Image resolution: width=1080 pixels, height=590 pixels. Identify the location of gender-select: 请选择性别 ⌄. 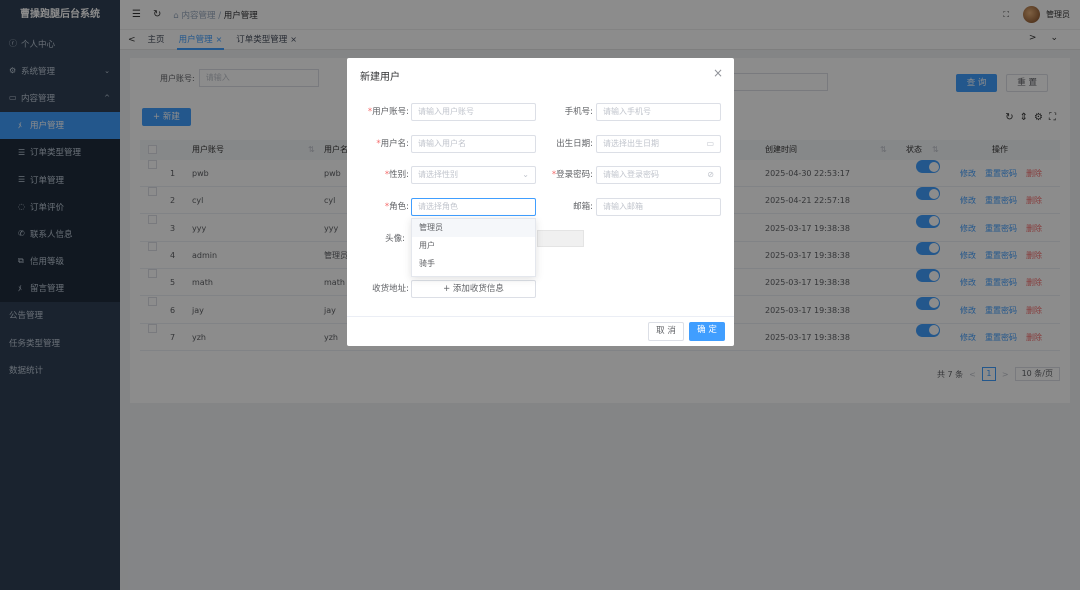
(473, 175).